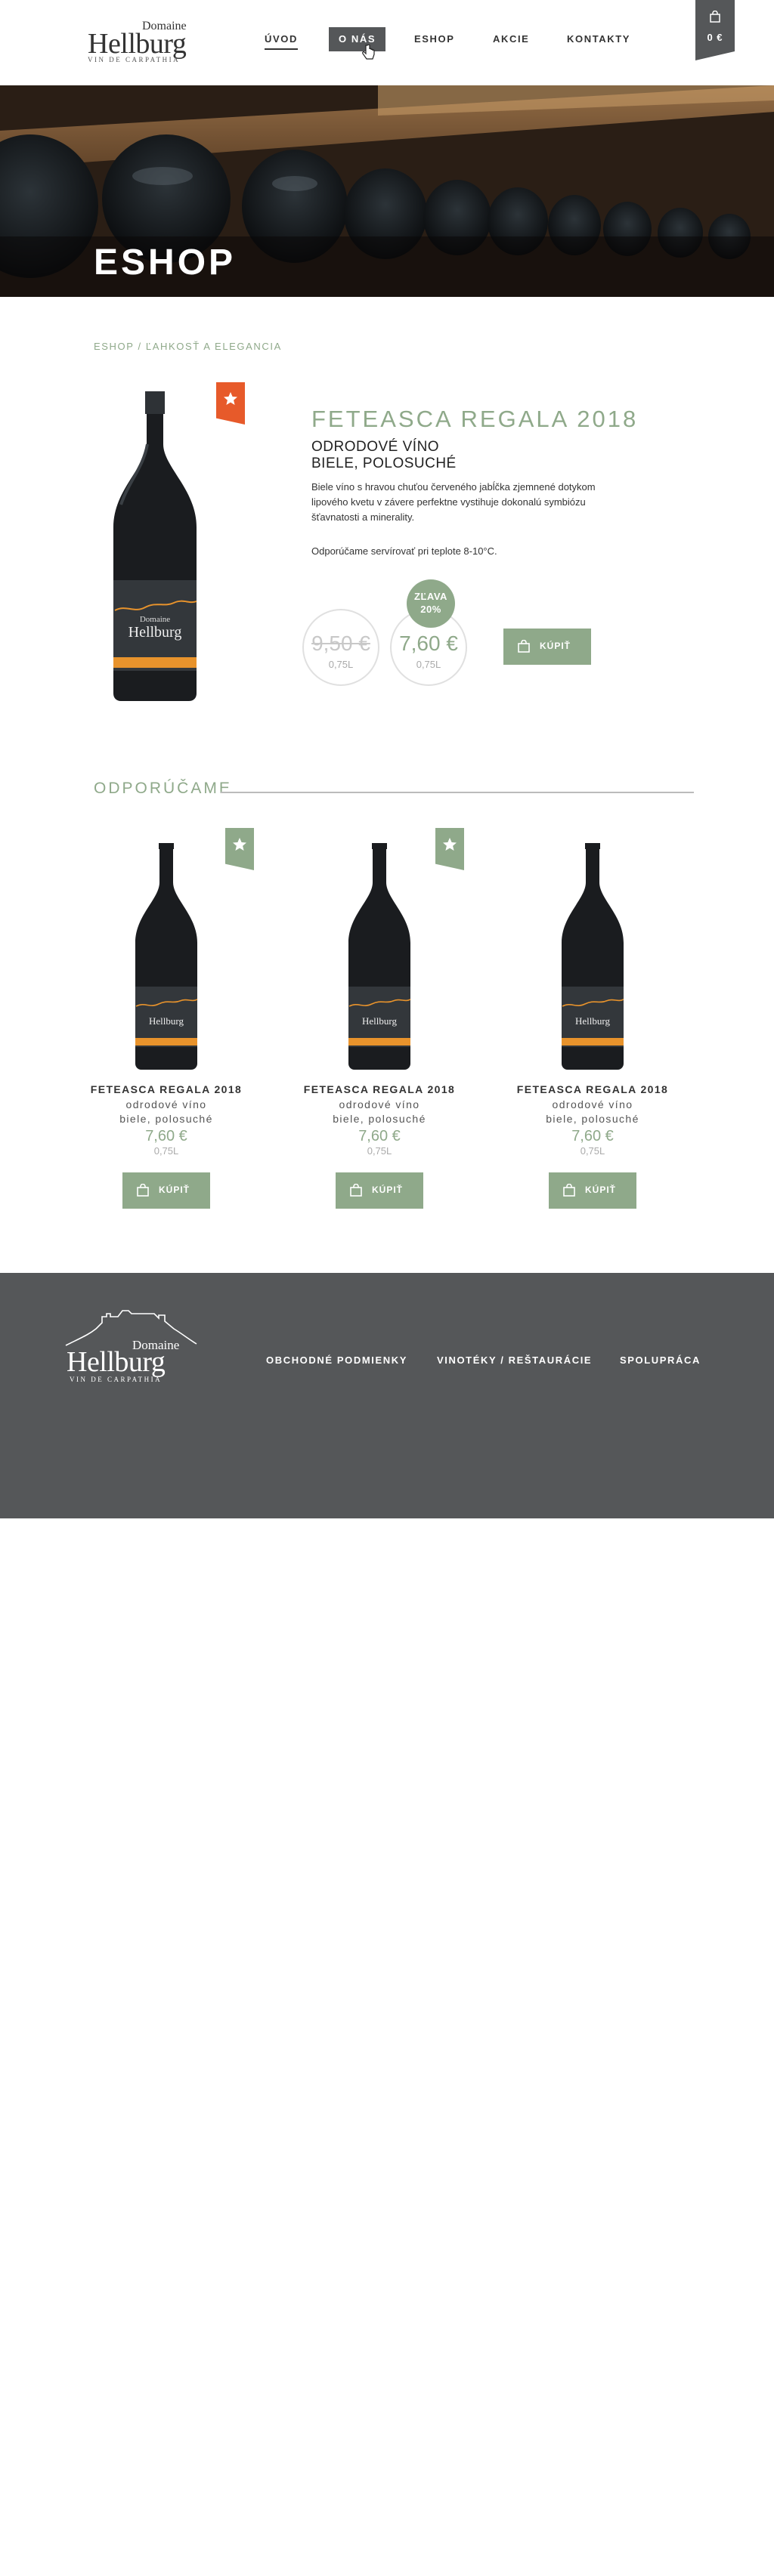 This screenshot has height=2576, width=774. I want to click on page-title: ESHOP, so click(165, 262).